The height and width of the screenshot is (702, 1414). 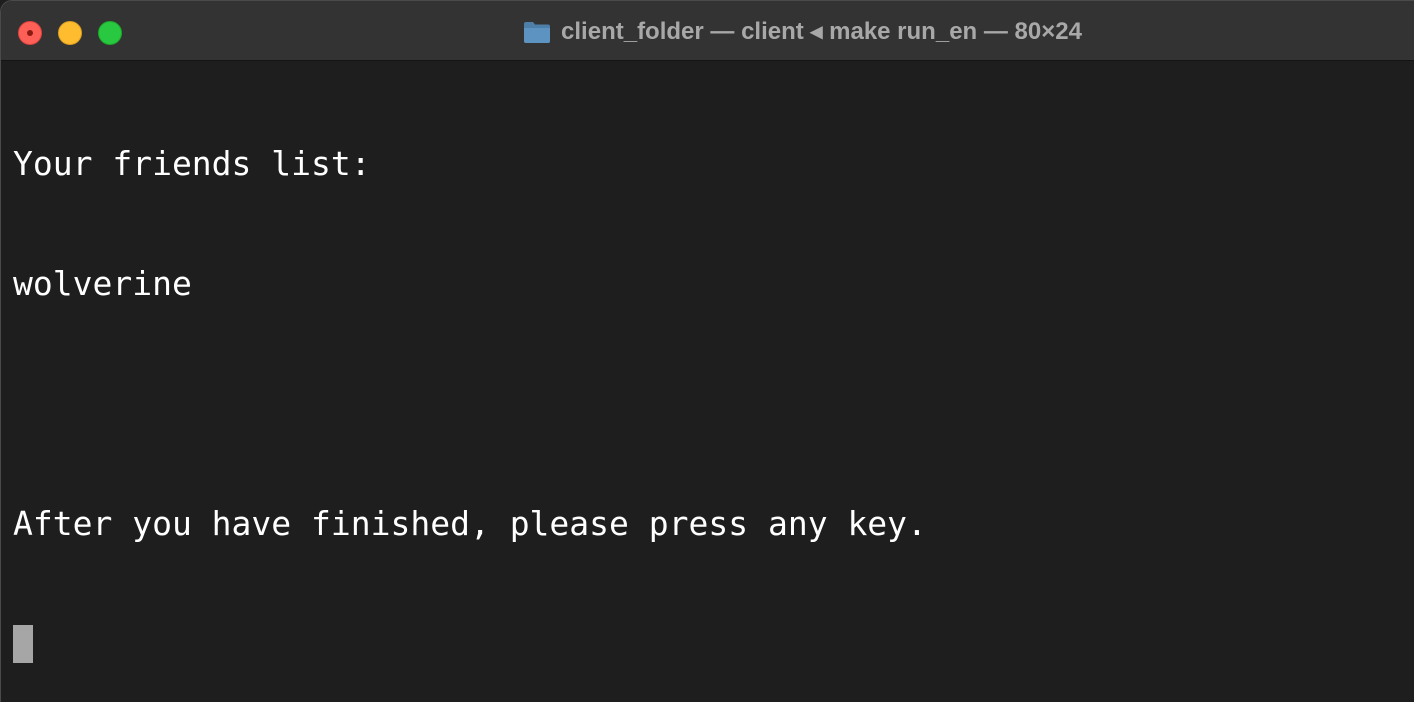 I want to click on cursor-line, so click(x=713, y=644).